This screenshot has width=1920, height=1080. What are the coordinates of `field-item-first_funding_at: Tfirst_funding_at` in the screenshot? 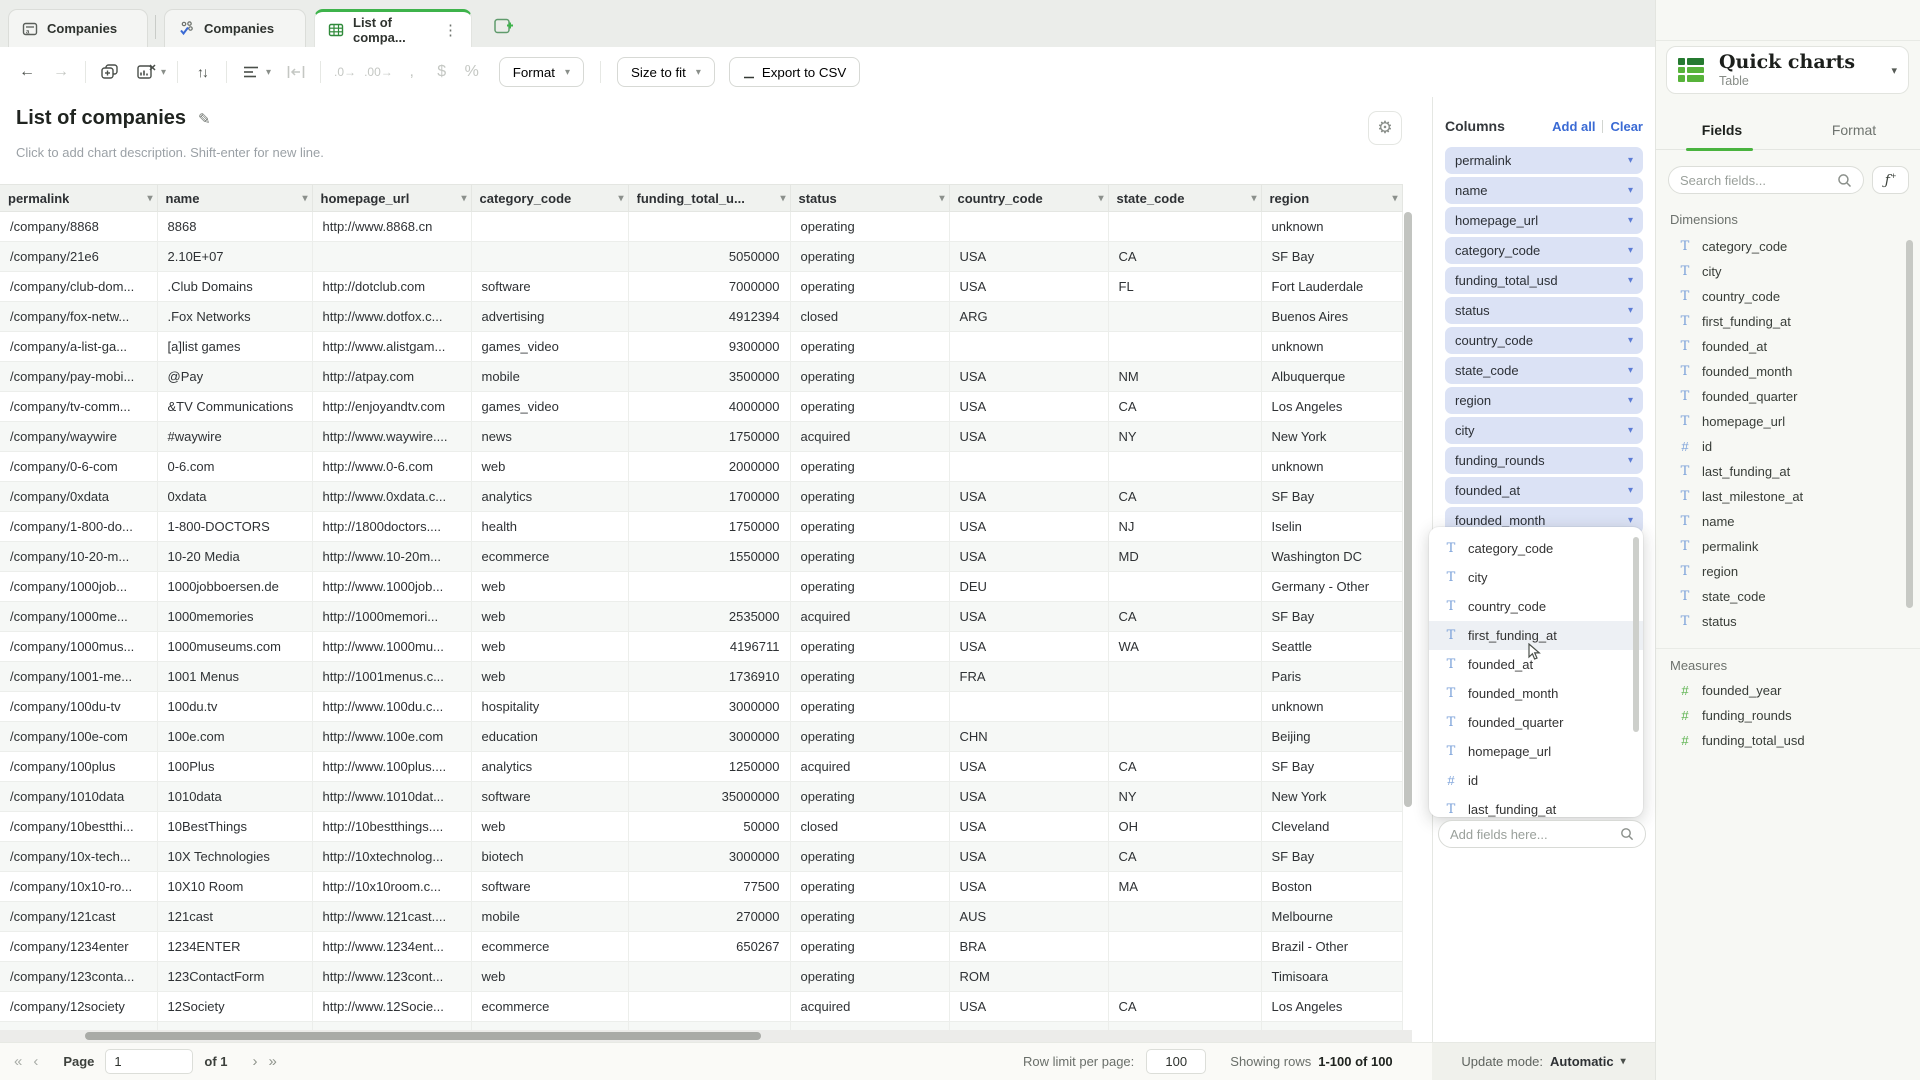 It's located at (1783, 321).